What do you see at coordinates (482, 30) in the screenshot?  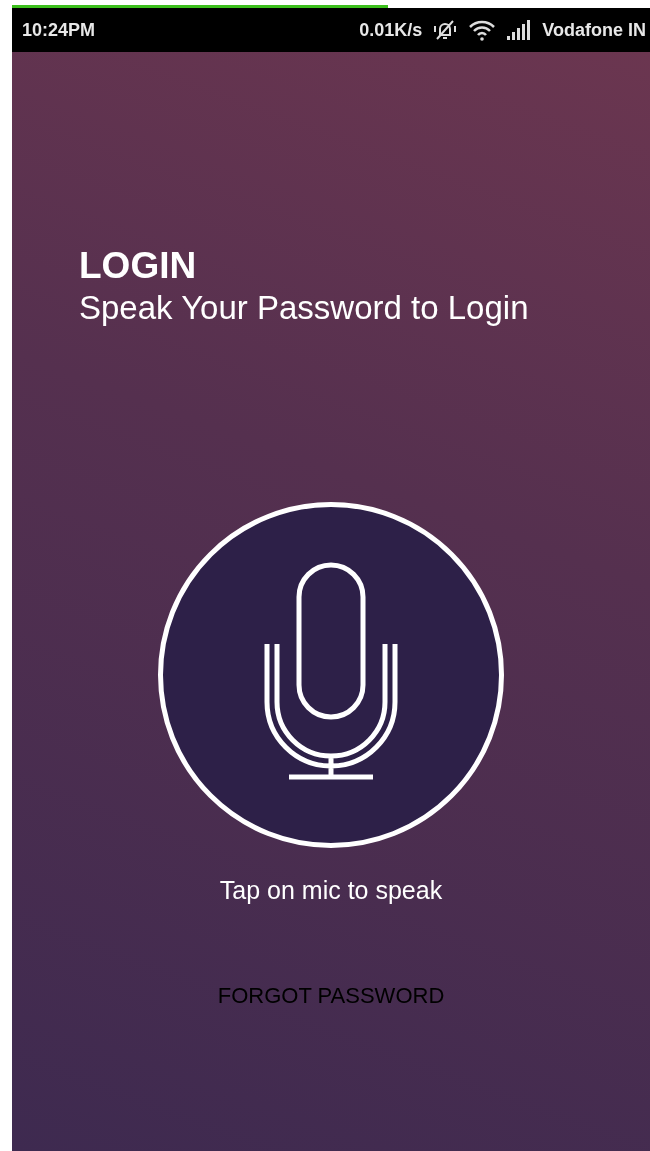 I see `wifi-icon` at bounding box center [482, 30].